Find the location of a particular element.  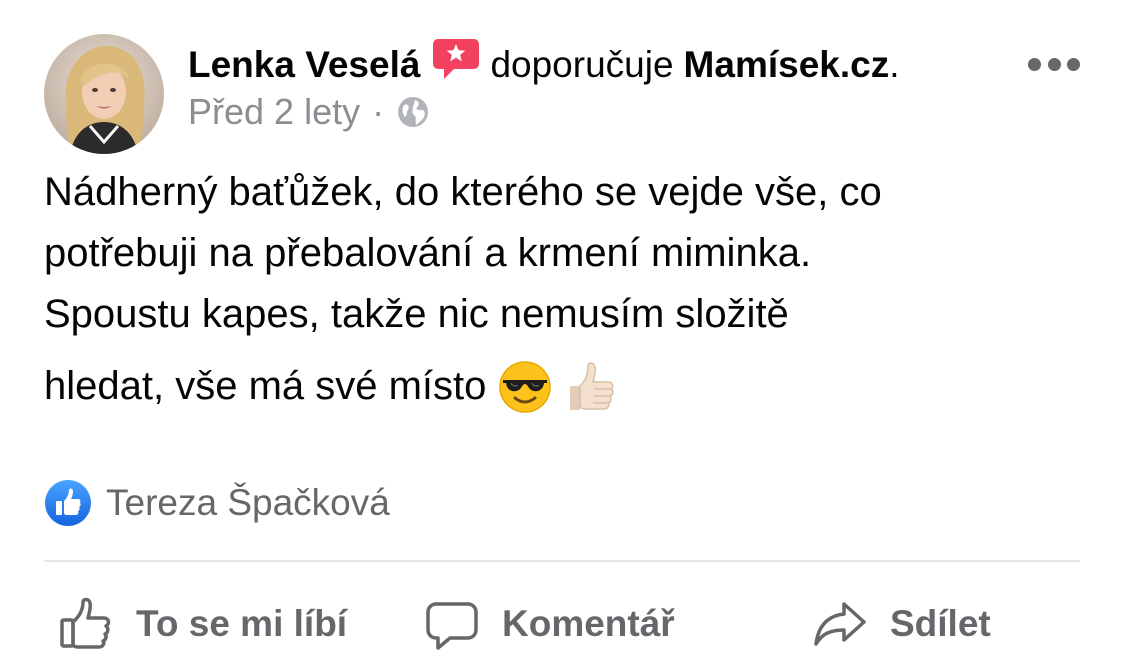

reaction-names: Tereza Špačková is located at coordinates (248, 502).